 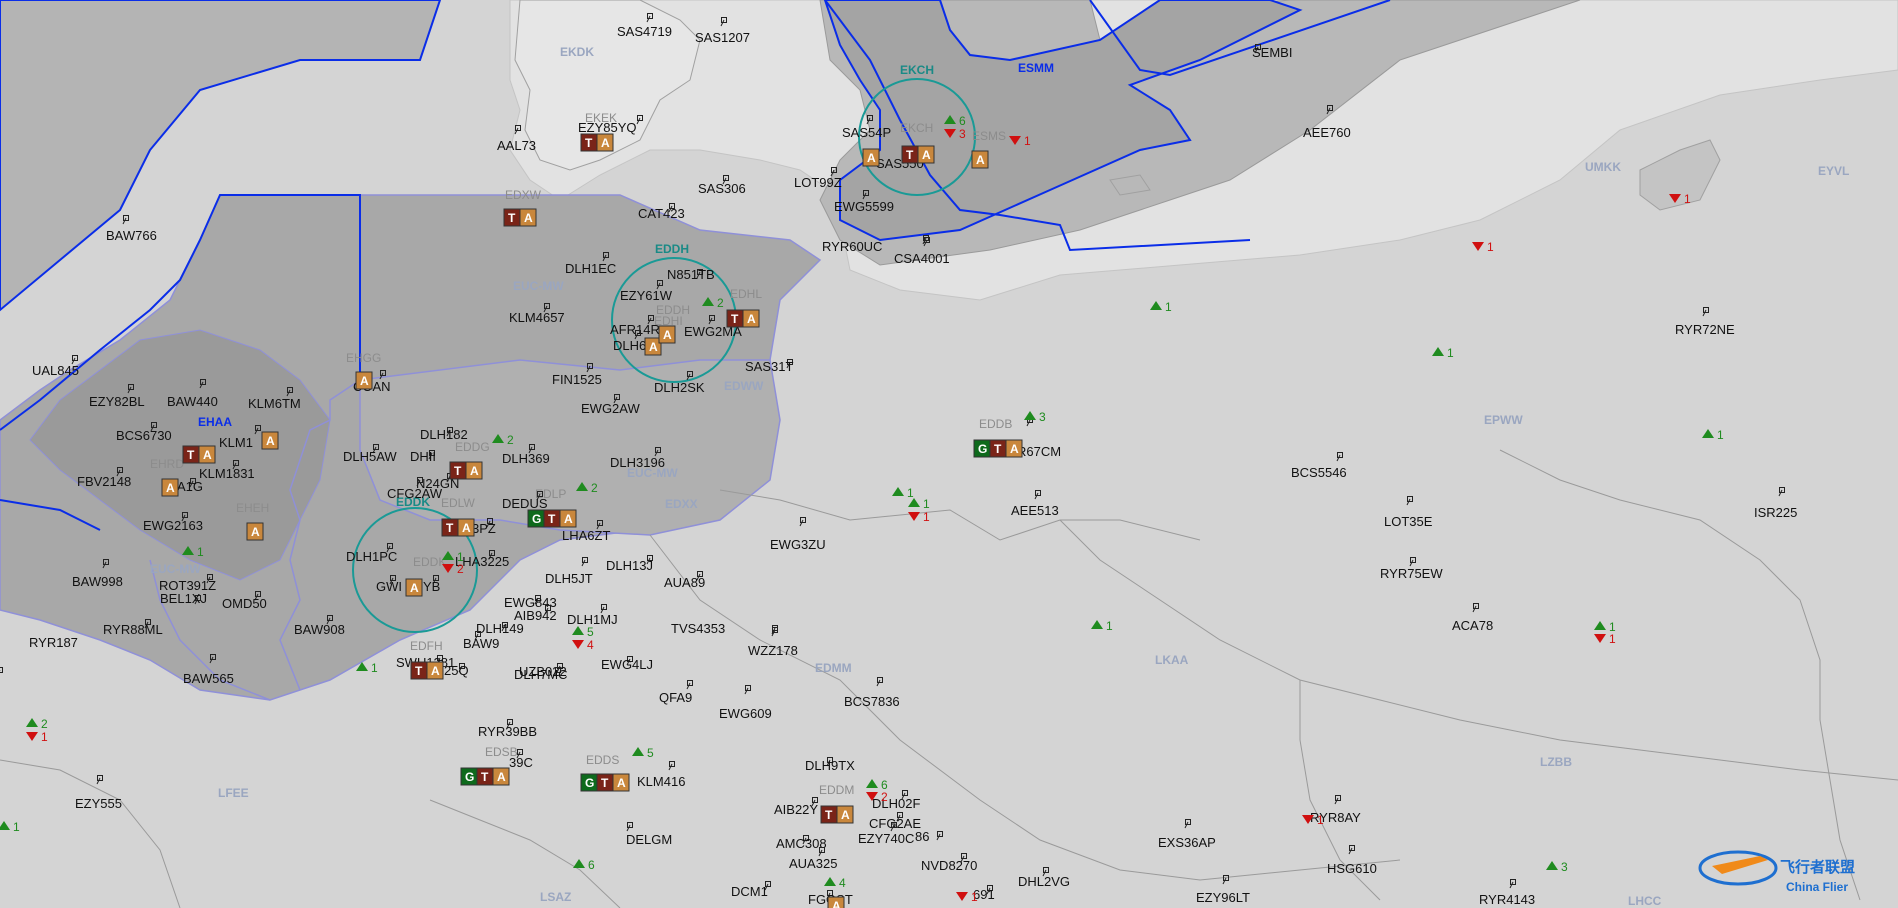 What do you see at coordinates (1039, 451) in the screenshot?
I see `aircraft-callsign: R67CM` at bounding box center [1039, 451].